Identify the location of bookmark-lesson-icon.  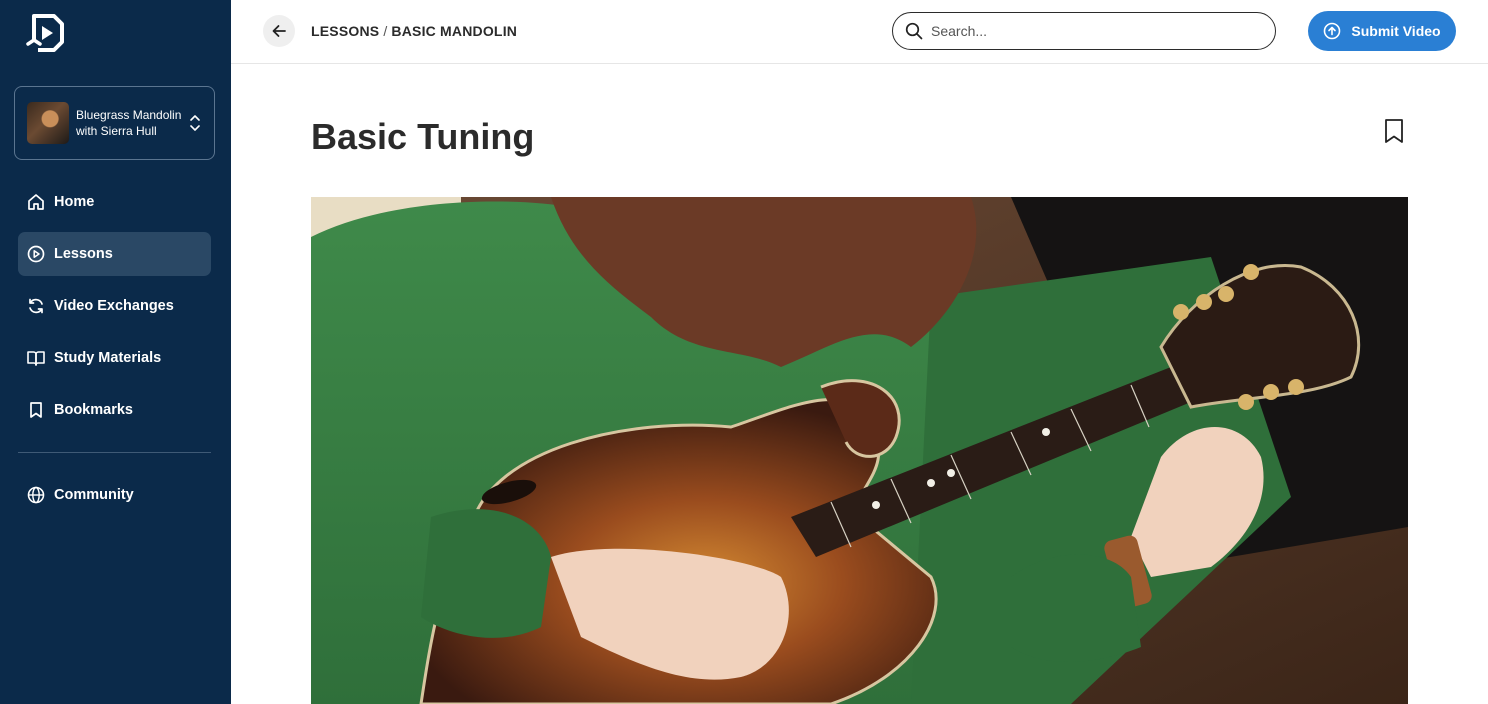
(1394, 131).